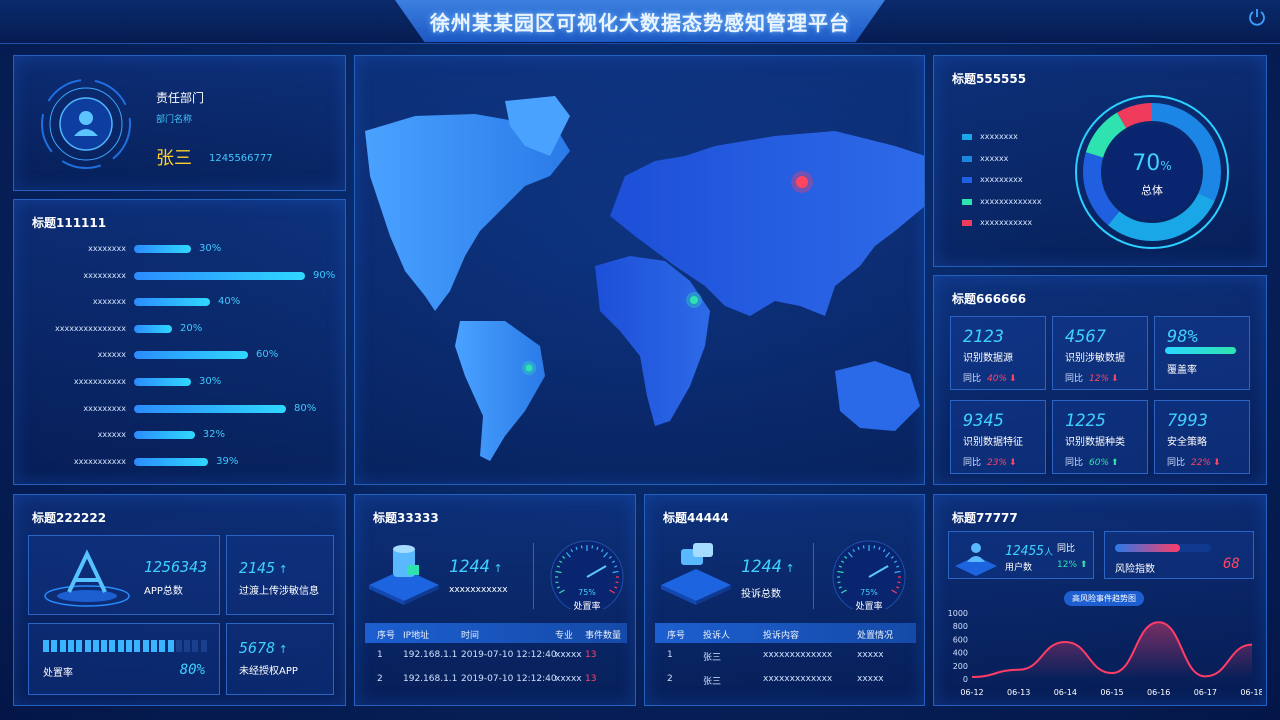 This screenshot has width=1280, height=720. Describe the element at coordinates (1092, 461) in the screenshot. I see `stat-compare: 同比 60% ⬆` at that location.